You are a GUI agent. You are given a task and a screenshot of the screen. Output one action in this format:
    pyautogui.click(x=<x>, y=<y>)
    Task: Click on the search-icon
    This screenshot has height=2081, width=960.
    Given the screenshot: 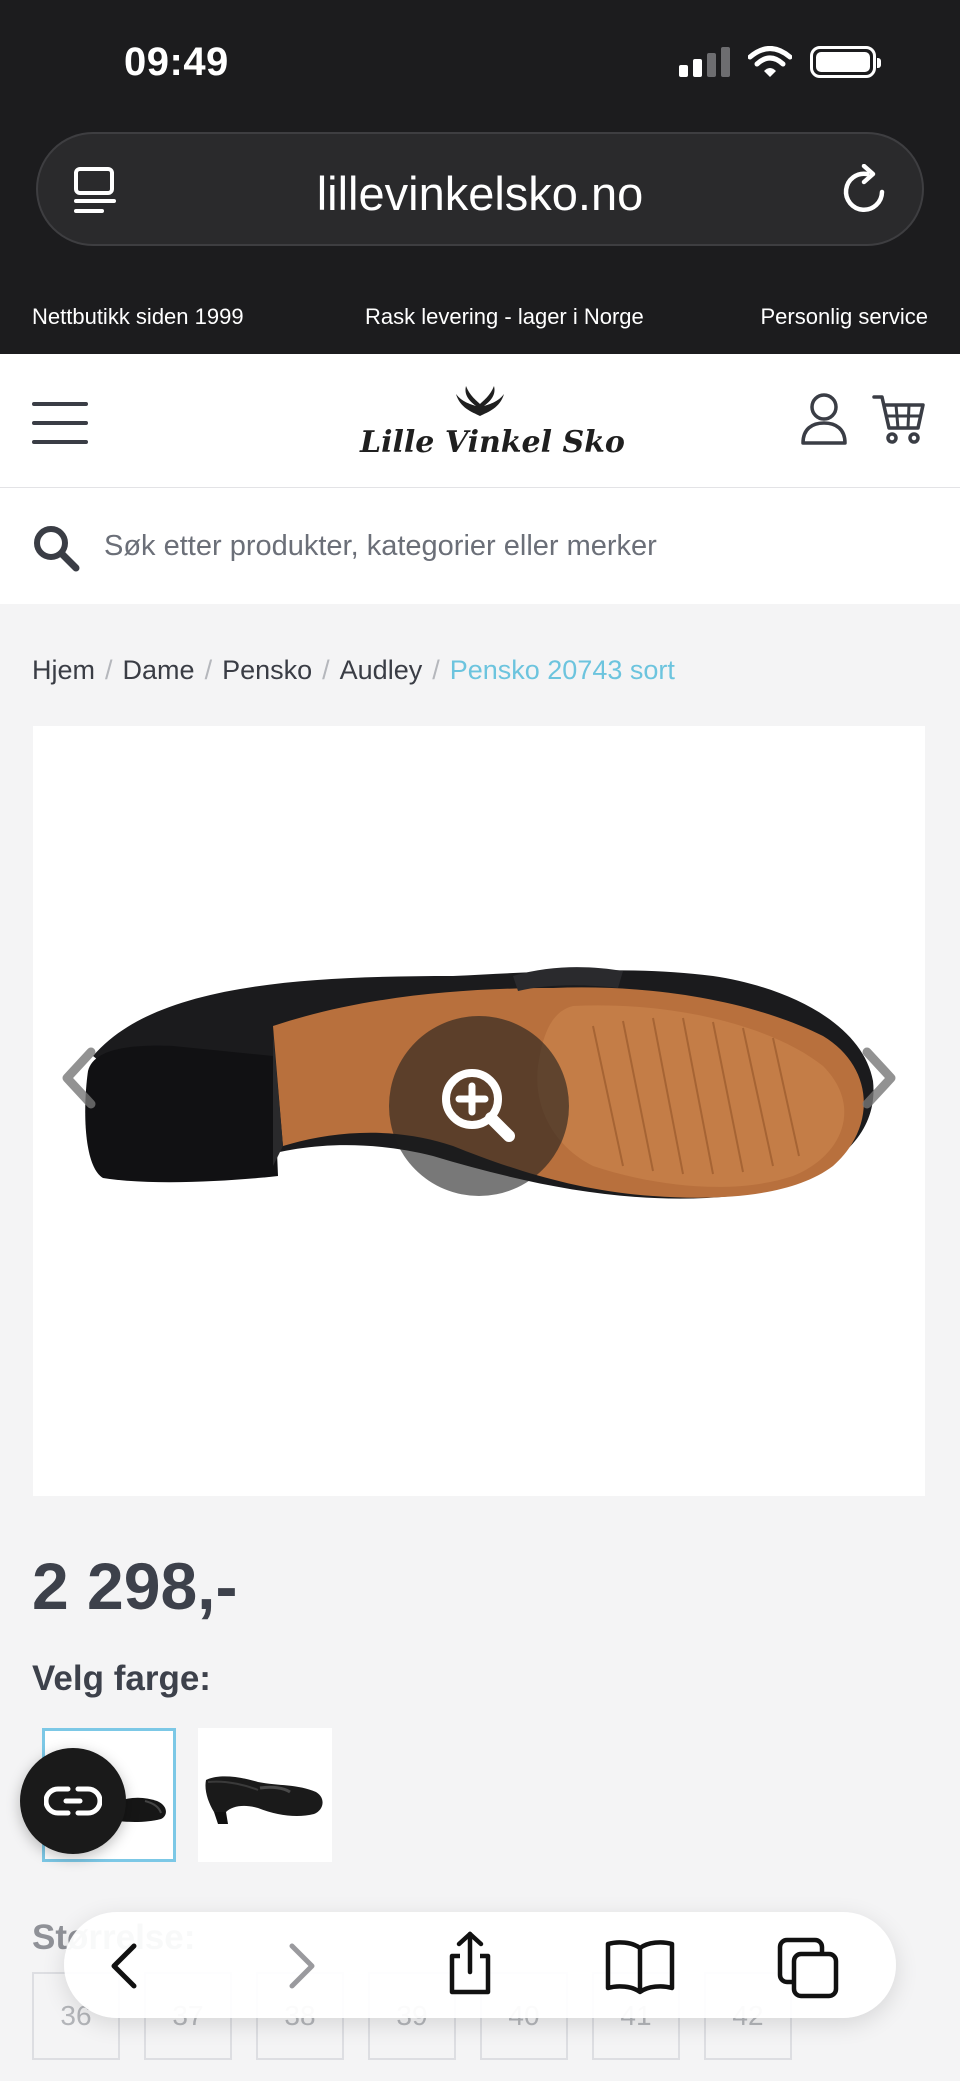 What is the action you would take?
    pyautogui.click(x=57, y=549)
    